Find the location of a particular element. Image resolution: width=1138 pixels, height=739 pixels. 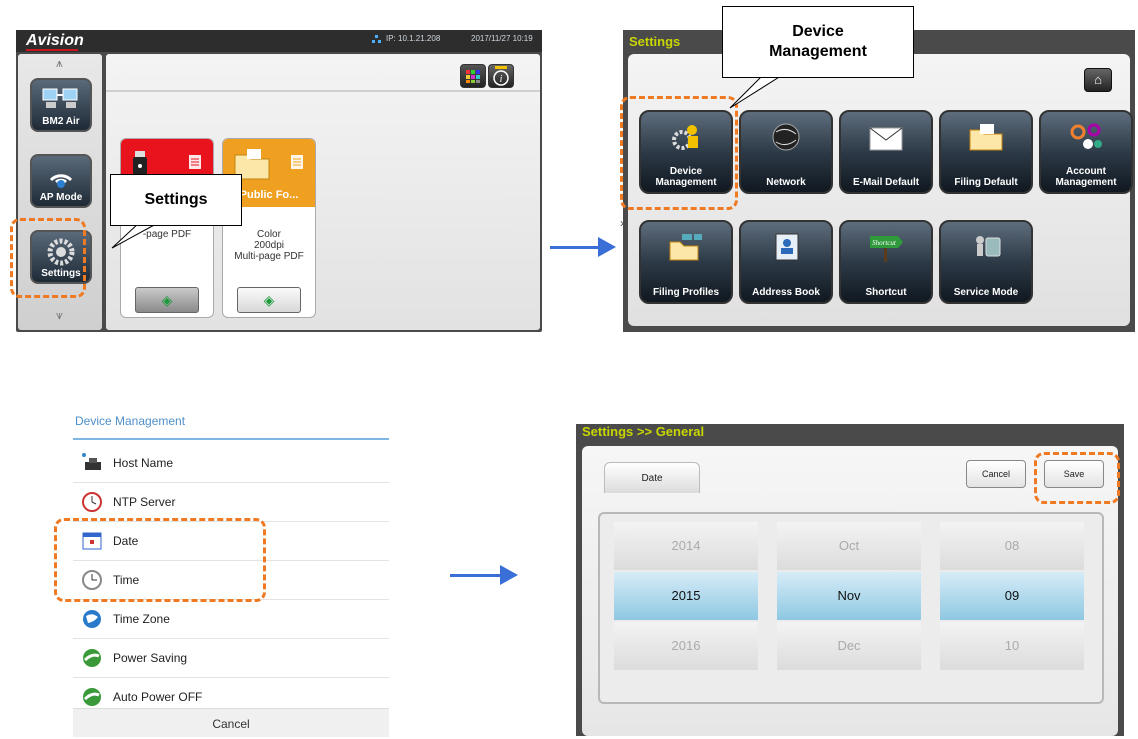

list-item-power-saving: Power Saving is located at coordinates (231, 658).